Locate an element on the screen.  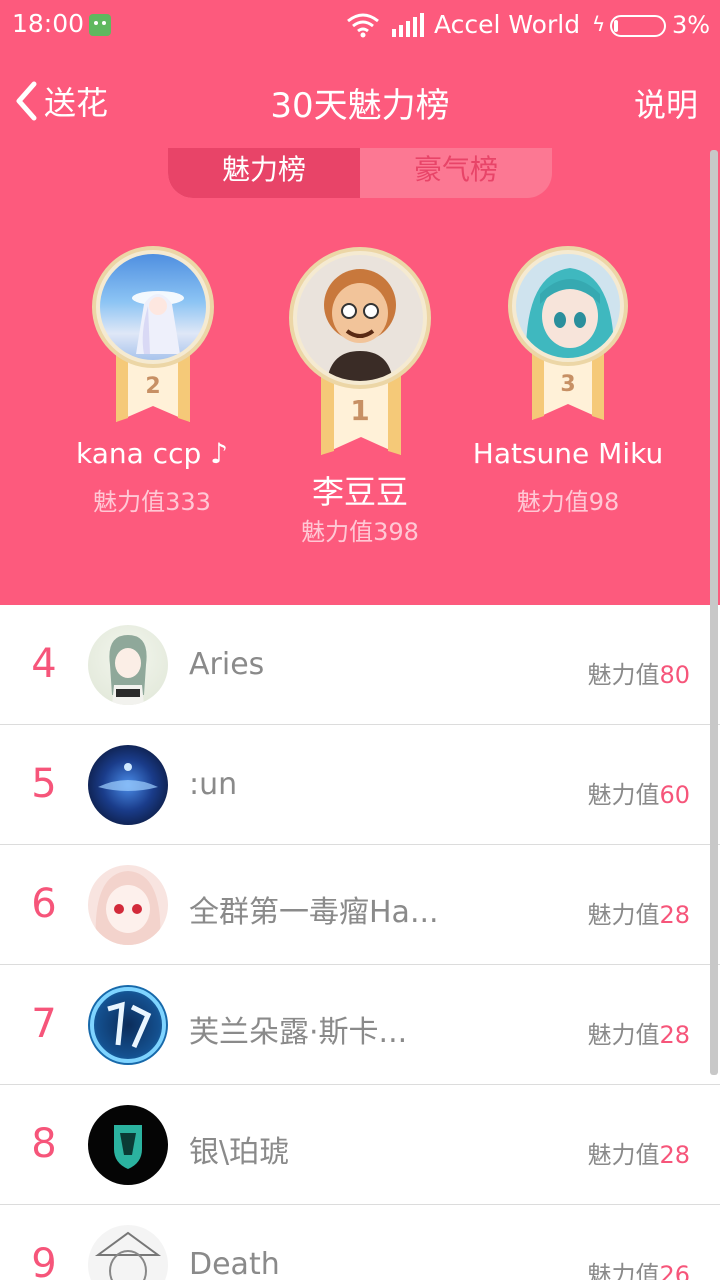
podium-rank-badge: 2 is located at coordinates (153, 386).